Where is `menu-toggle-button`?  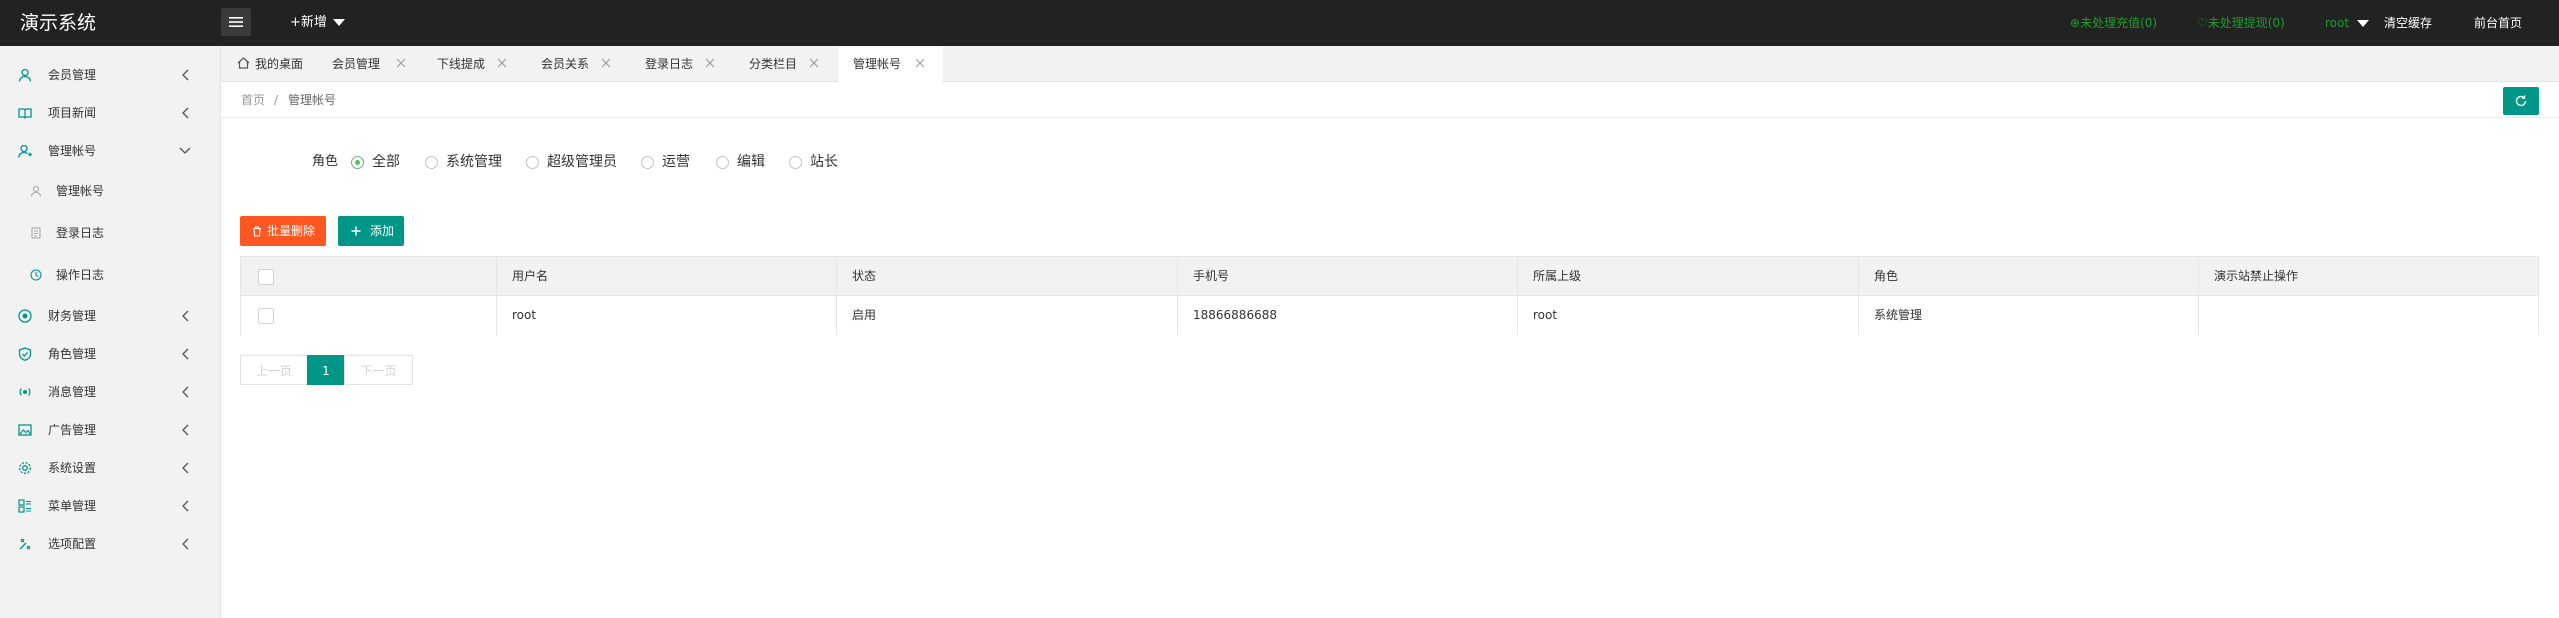
menu-toggle-button is located at coordinates (236, 22).